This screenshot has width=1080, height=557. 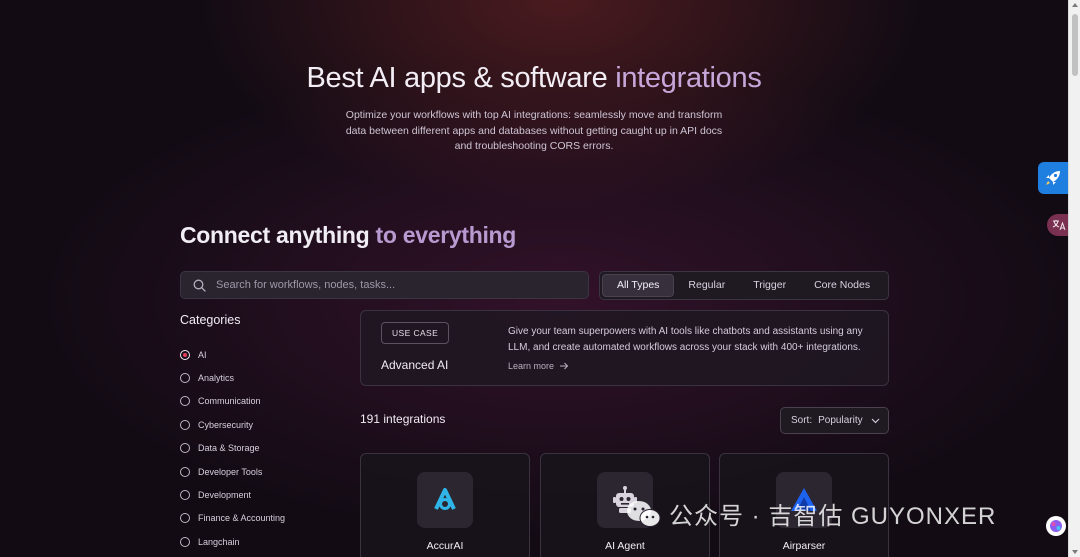 I want to click on sort-value: Popularity, so click(x=840, y=420).